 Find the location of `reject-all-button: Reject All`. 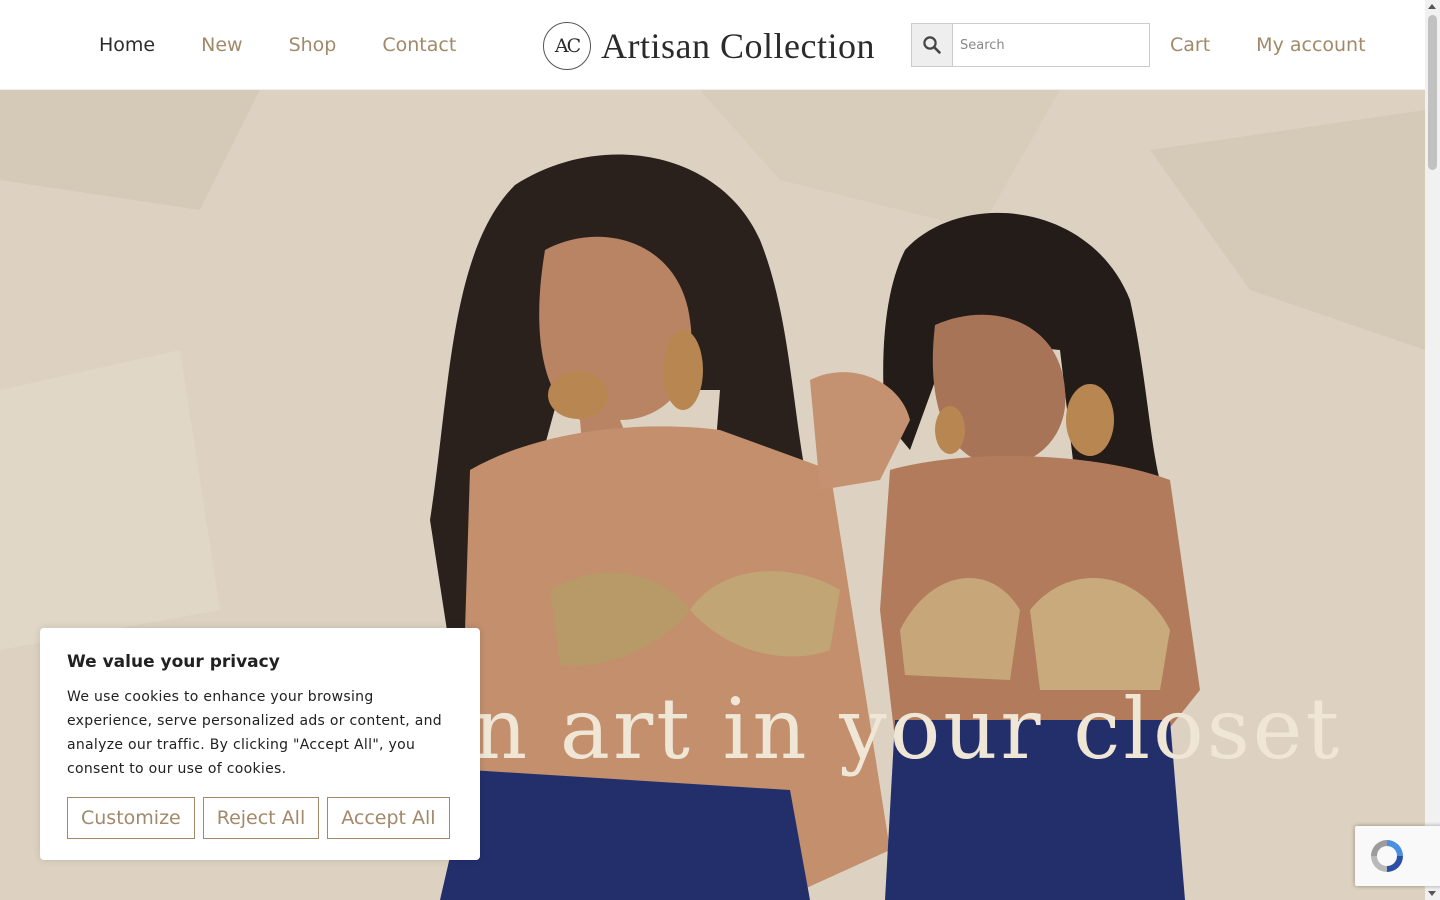

reject-all-button: Reject All is located at coordinates (261, 818).